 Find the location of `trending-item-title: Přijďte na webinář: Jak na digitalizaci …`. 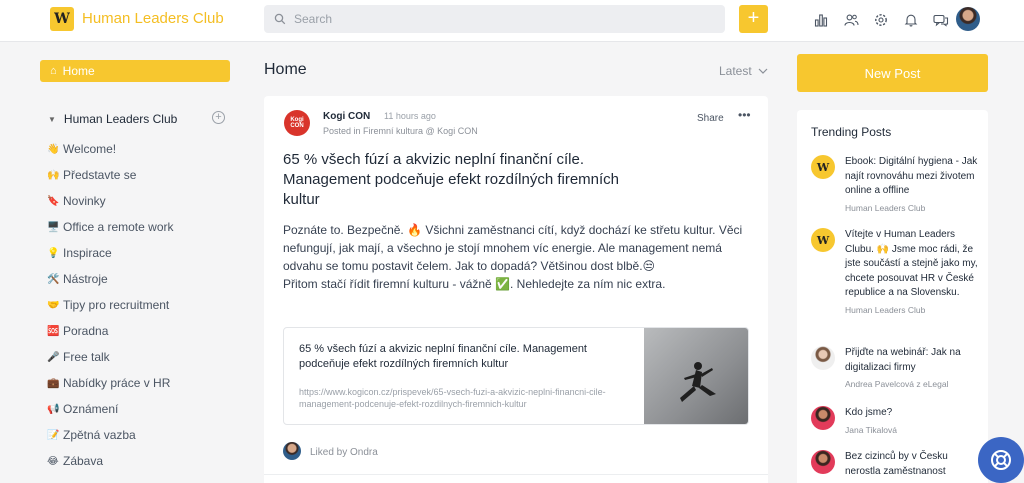

trending-item-title: Přijďte na webinář: Jak na digitalizaci … is located at coordinates (903, 360).